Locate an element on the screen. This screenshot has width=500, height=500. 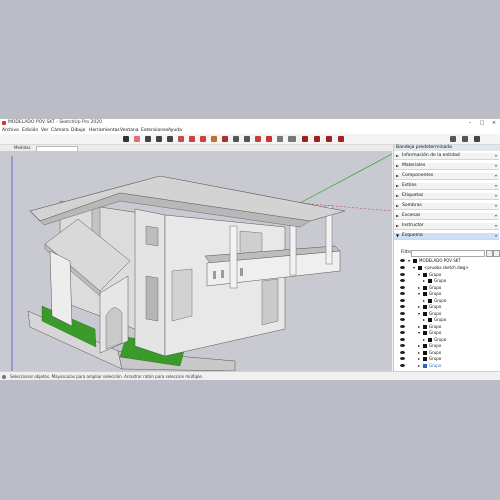
tray-panel: ► Estilos ▾ is located at coordinates (446, 186).